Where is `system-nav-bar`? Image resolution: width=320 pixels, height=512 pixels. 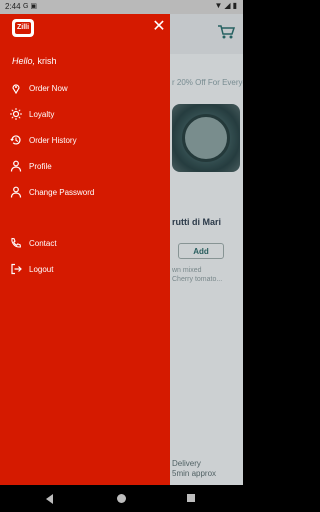
system-nav-bar is located at coordinates (121, 498).